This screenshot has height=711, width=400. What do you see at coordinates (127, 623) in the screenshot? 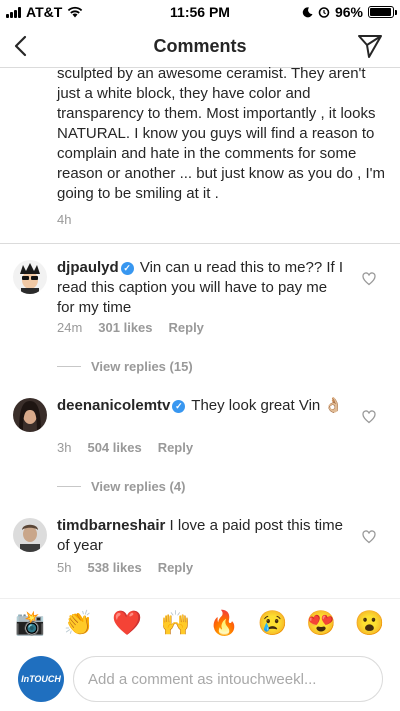
I see `heart-emoji-button: ❤️` at bounding box center [127, 623].